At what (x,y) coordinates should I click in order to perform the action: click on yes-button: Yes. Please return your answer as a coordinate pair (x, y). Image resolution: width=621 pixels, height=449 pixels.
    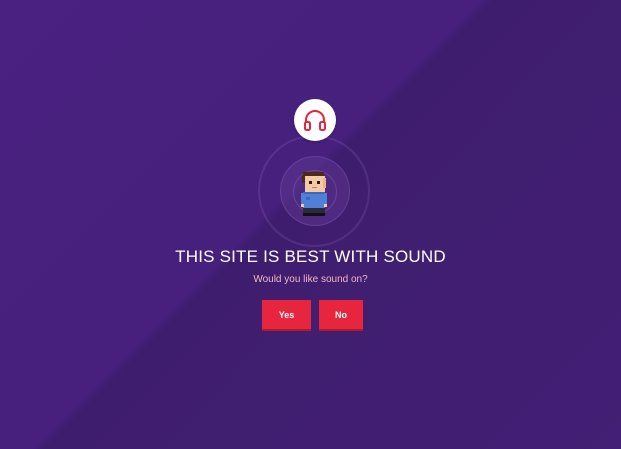
    Looking at the image, I should click on (286, 314).